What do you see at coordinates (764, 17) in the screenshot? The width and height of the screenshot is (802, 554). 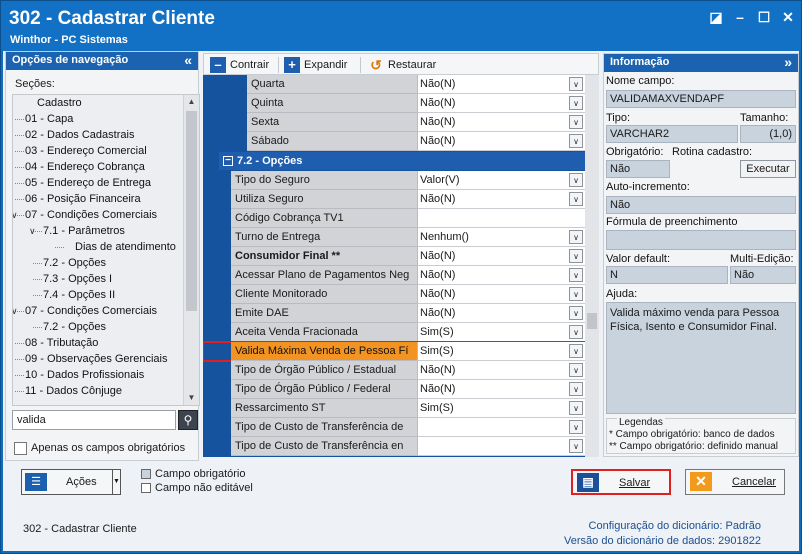 I see `maximize-icon: ☐` at bounding box center [764, 17].